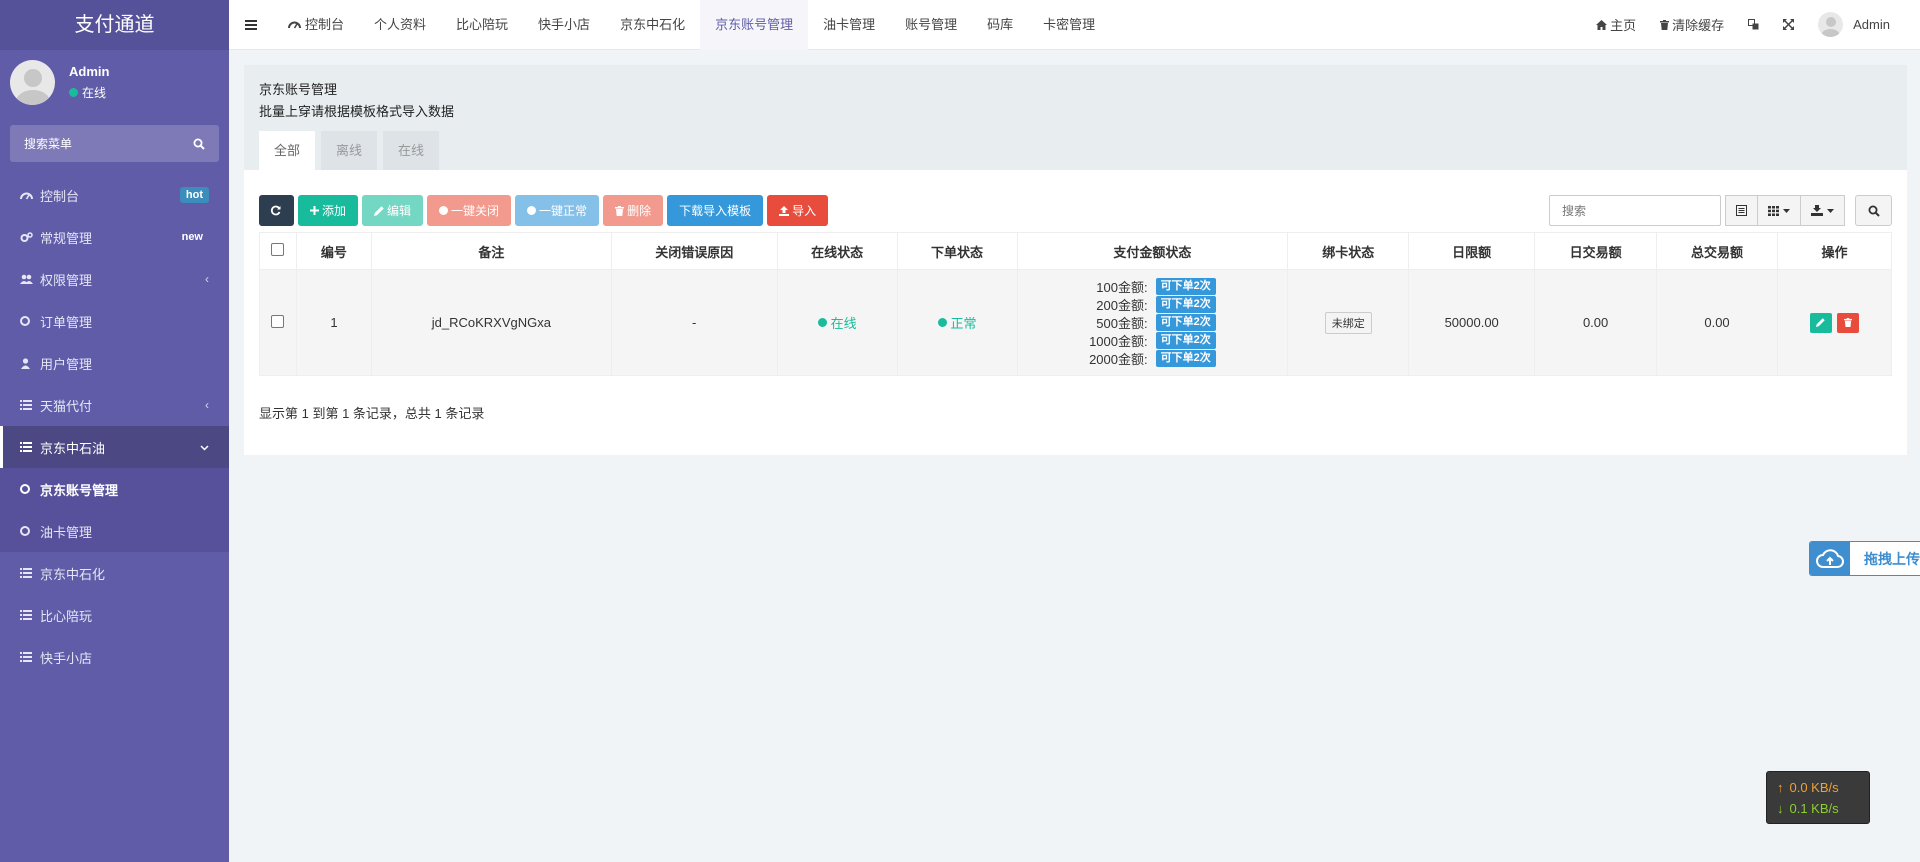 The height and width of the screenshot is (862, 1920). What do you see at coordinates (1069, 25) in the screenshot?
I see `tab-card-secrets: 卡密管理` at bounding box center [1069, 25].